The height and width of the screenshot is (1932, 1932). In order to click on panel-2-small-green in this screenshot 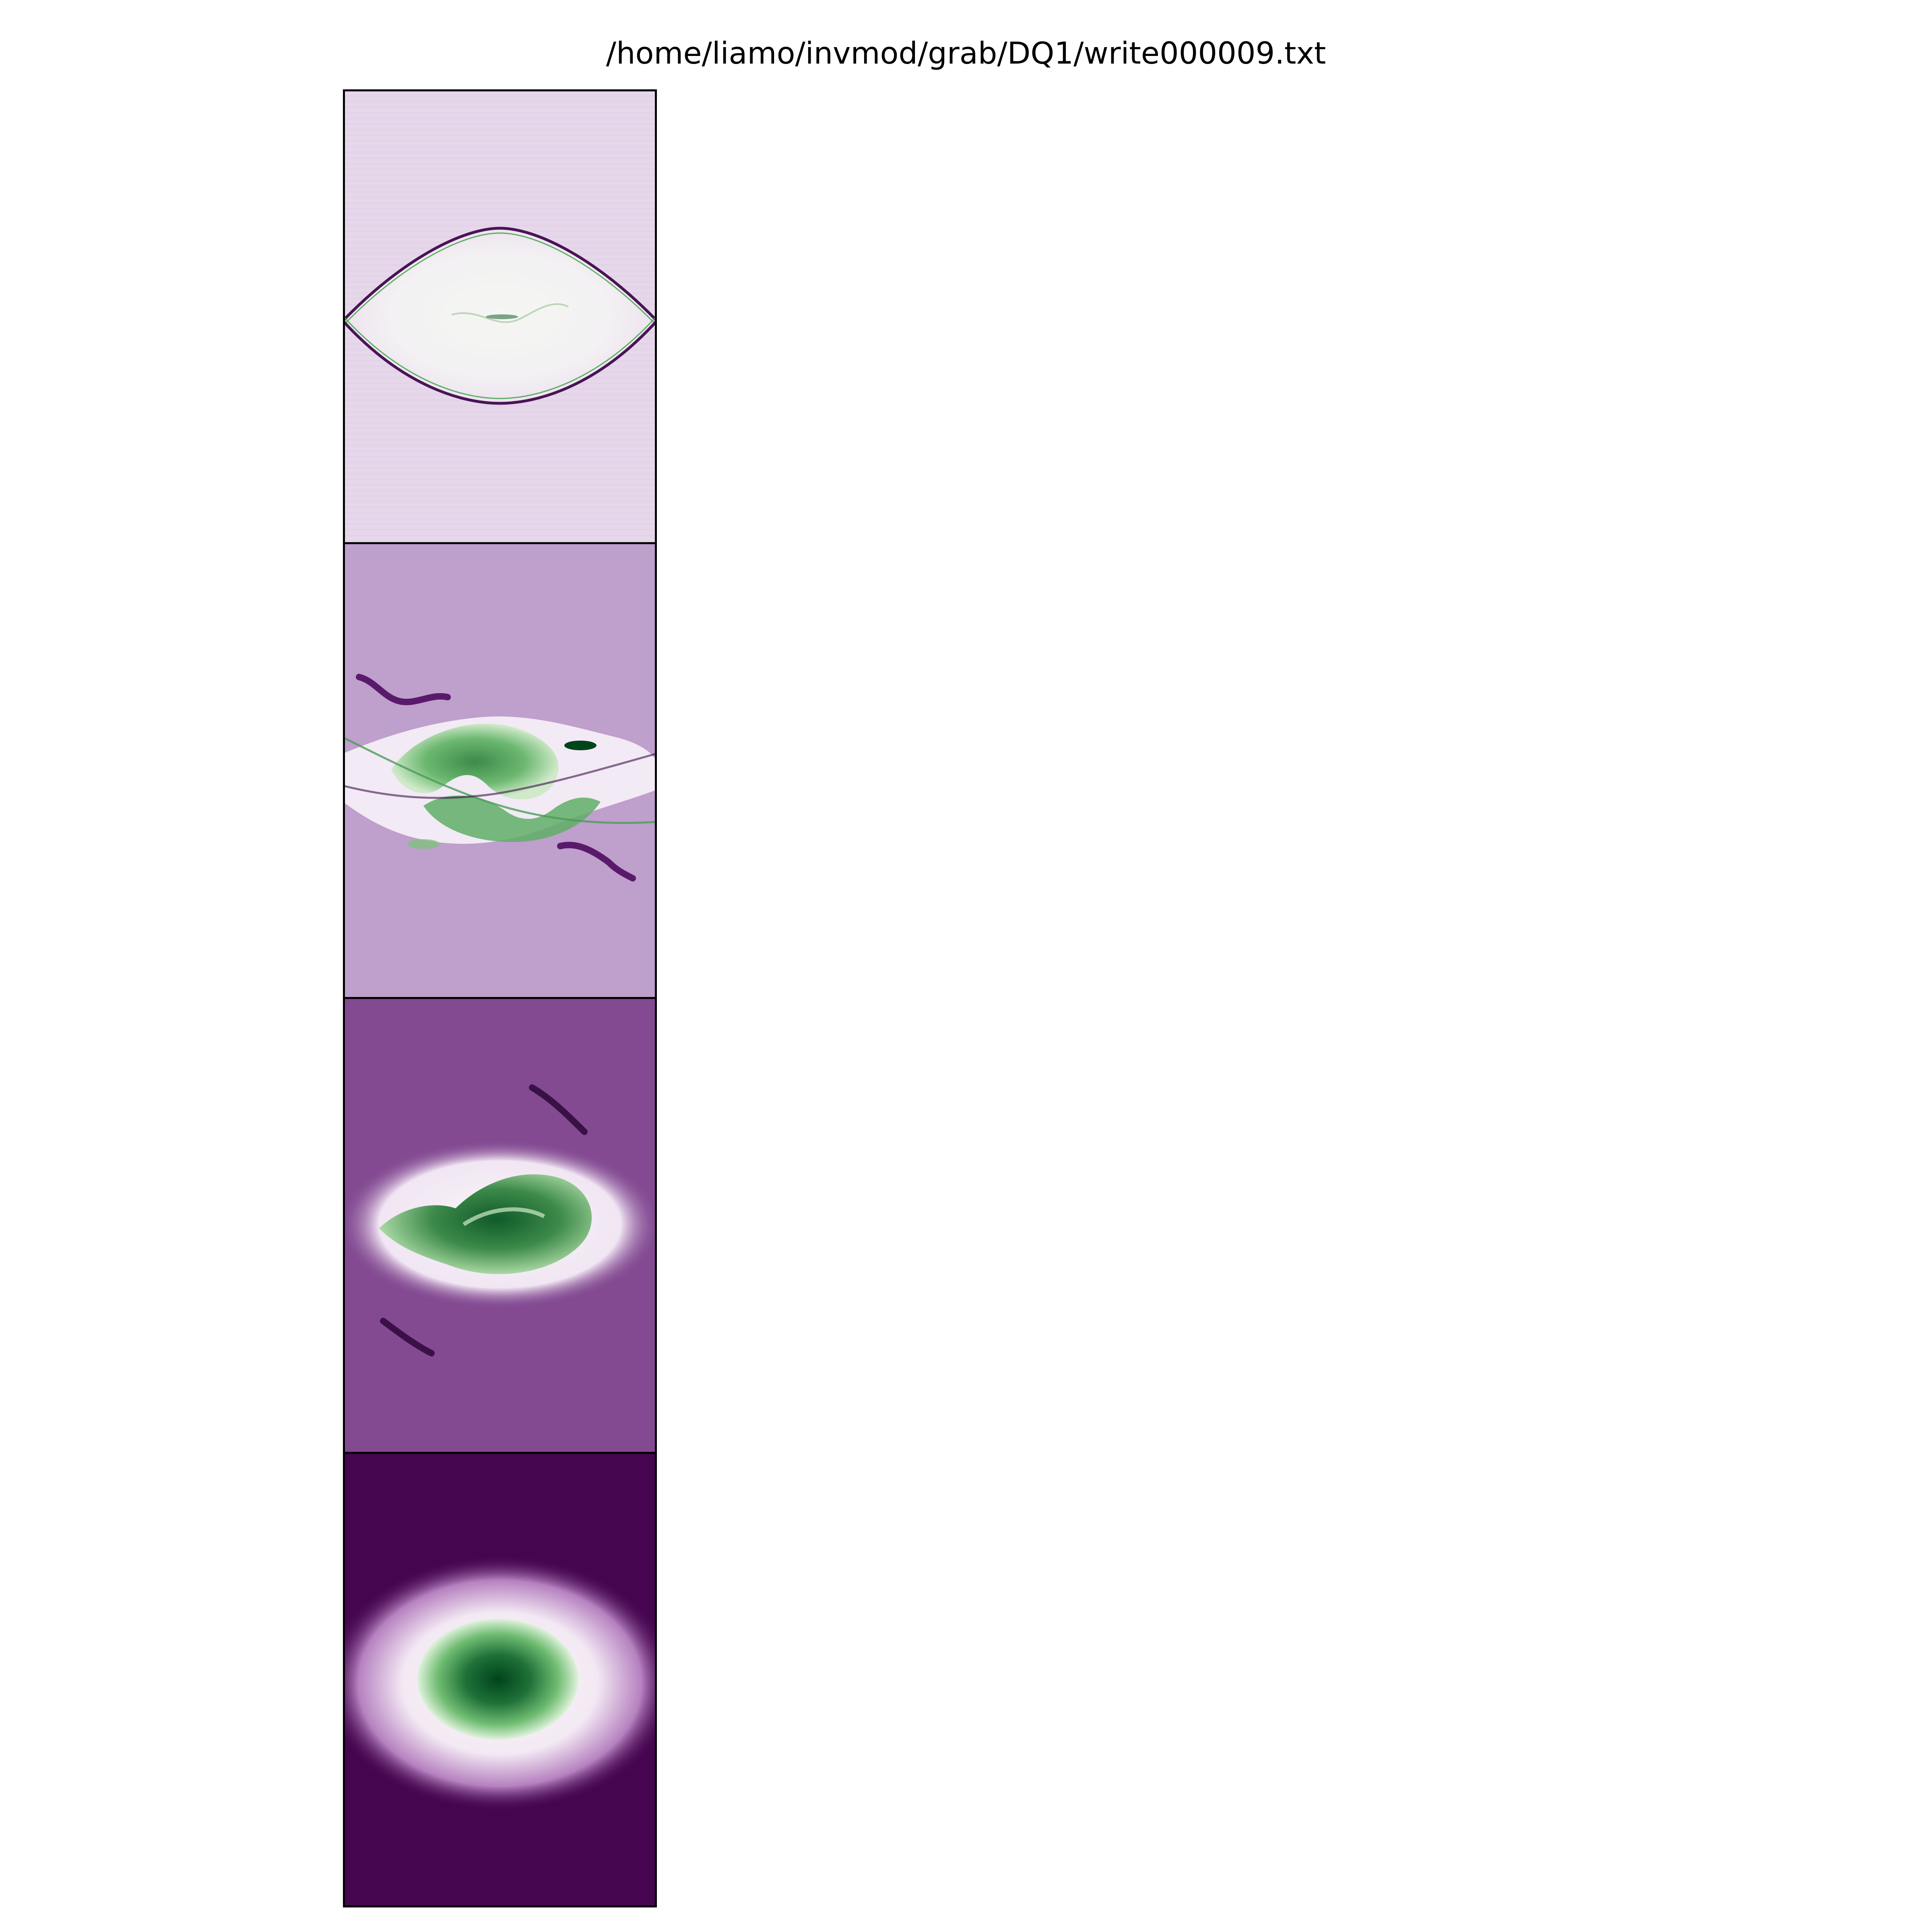, I will do `click(423, 844)`.